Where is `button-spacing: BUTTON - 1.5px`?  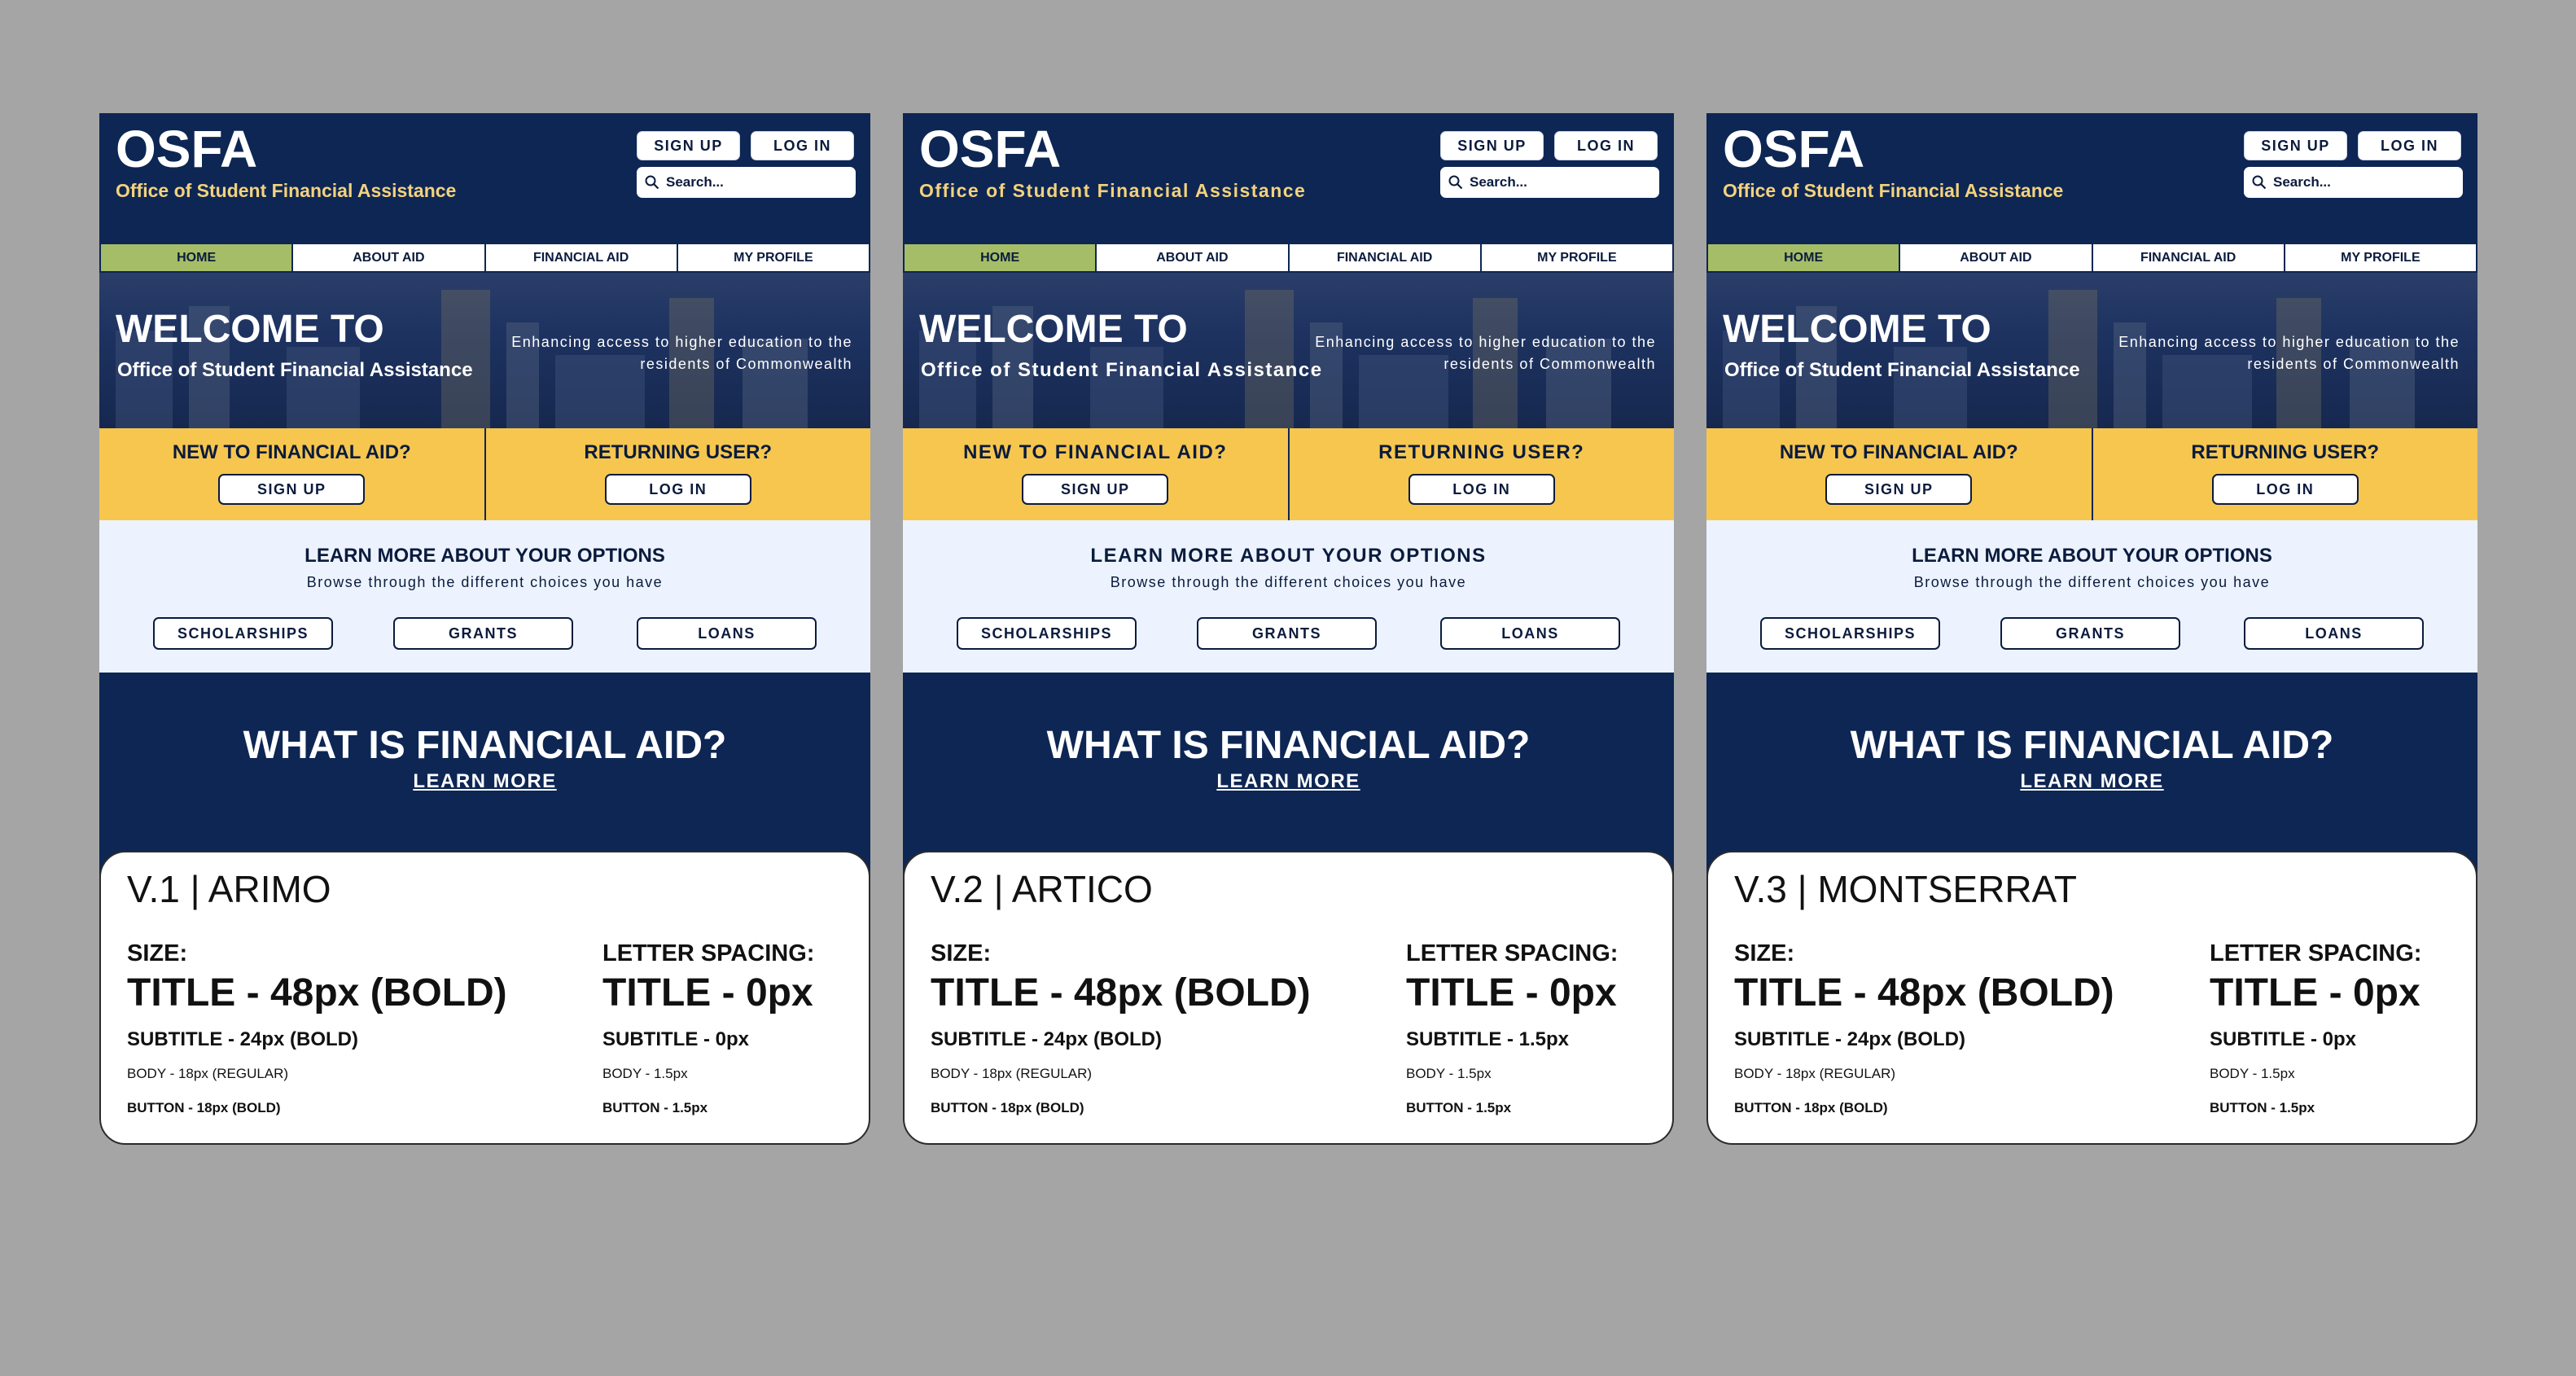 button-spacing: BUTTON - 1.5px is located at coordinates (655, 1107).